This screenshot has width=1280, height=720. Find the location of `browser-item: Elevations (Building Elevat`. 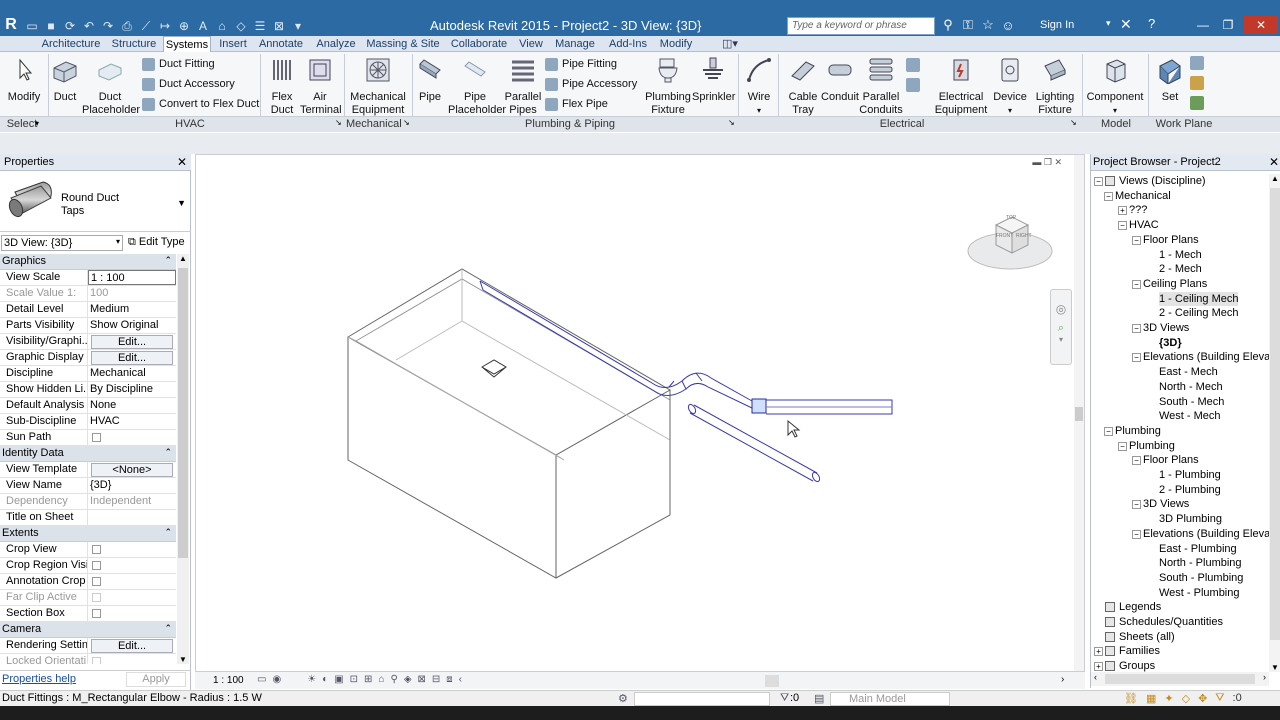

browser-item: Elevations (Building Elevat is located at coordinates (1208, 534).